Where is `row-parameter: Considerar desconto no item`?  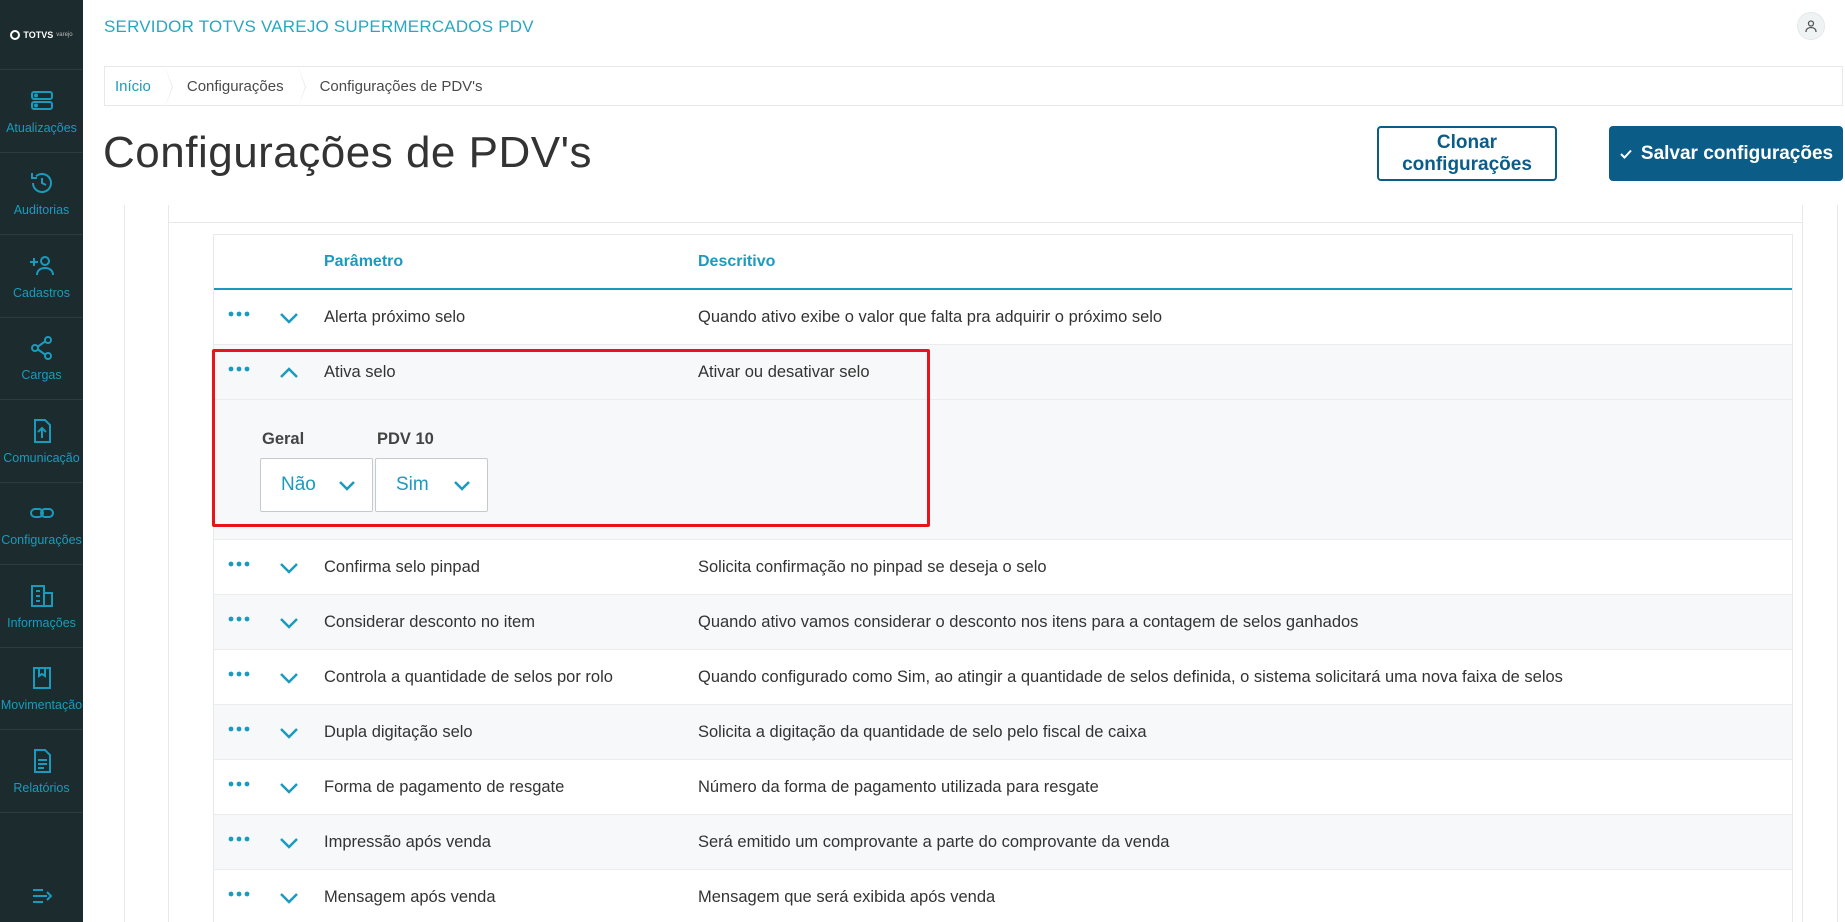
row-parameter: Considerar desconto no item is located at coordinates (429, 621).